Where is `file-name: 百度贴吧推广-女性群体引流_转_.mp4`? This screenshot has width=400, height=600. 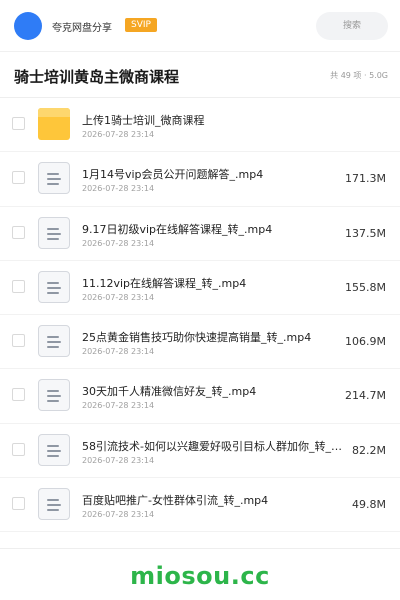
file-name: 百度贴吧推广-女性群体引流_转_.mp4 is located at coordinates (175, 501).